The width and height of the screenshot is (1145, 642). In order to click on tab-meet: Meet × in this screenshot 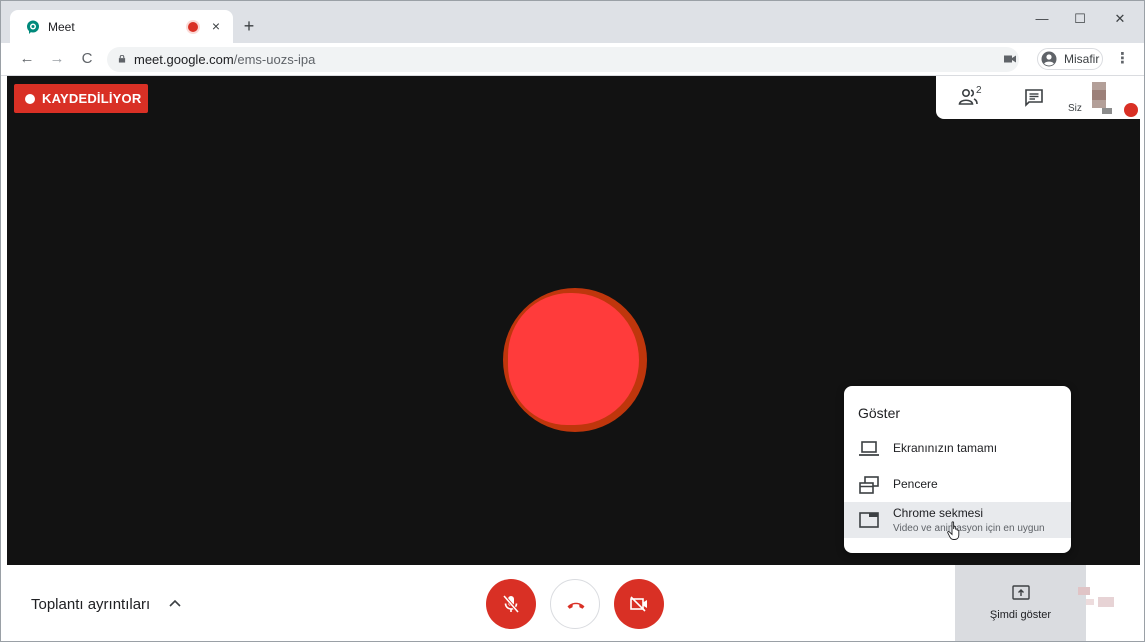, I will do `click(121, 26)`.